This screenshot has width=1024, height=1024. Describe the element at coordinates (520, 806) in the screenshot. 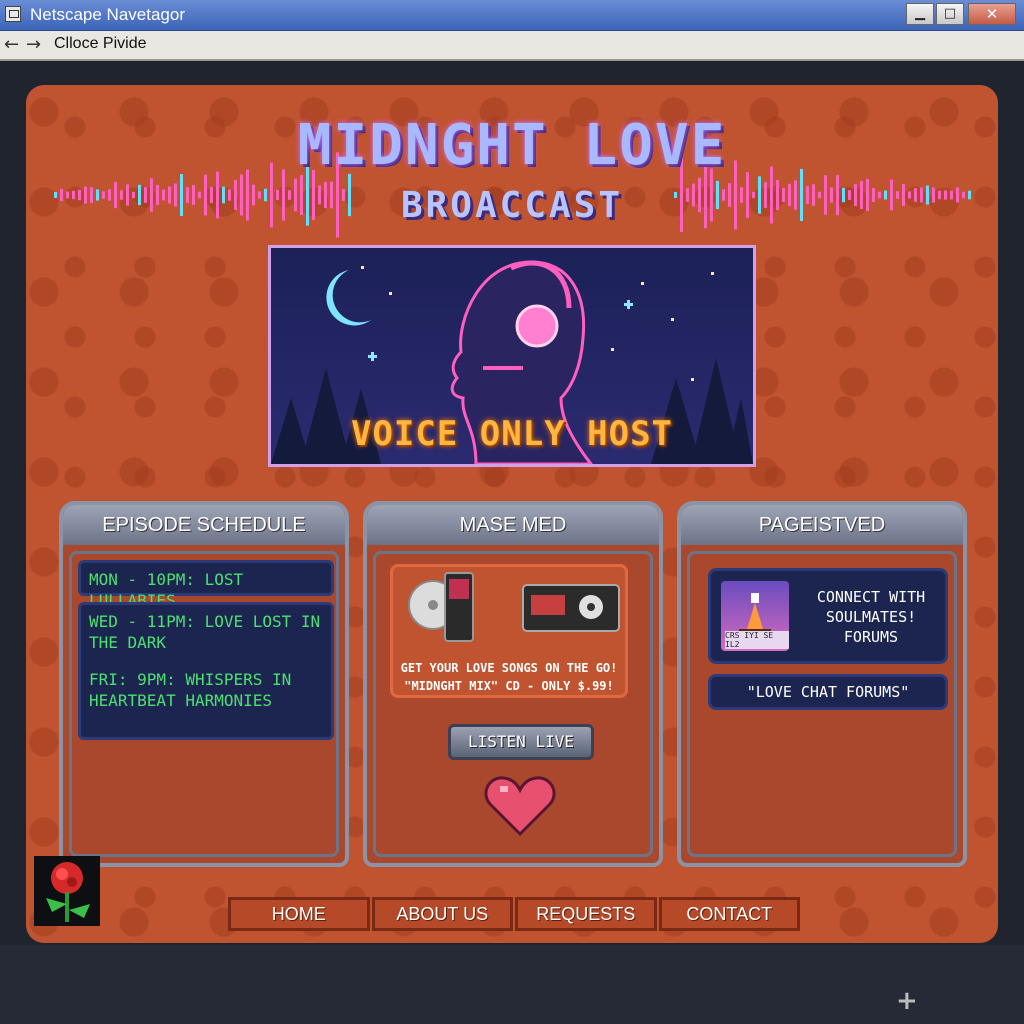

I see `heart-icon` at that location.